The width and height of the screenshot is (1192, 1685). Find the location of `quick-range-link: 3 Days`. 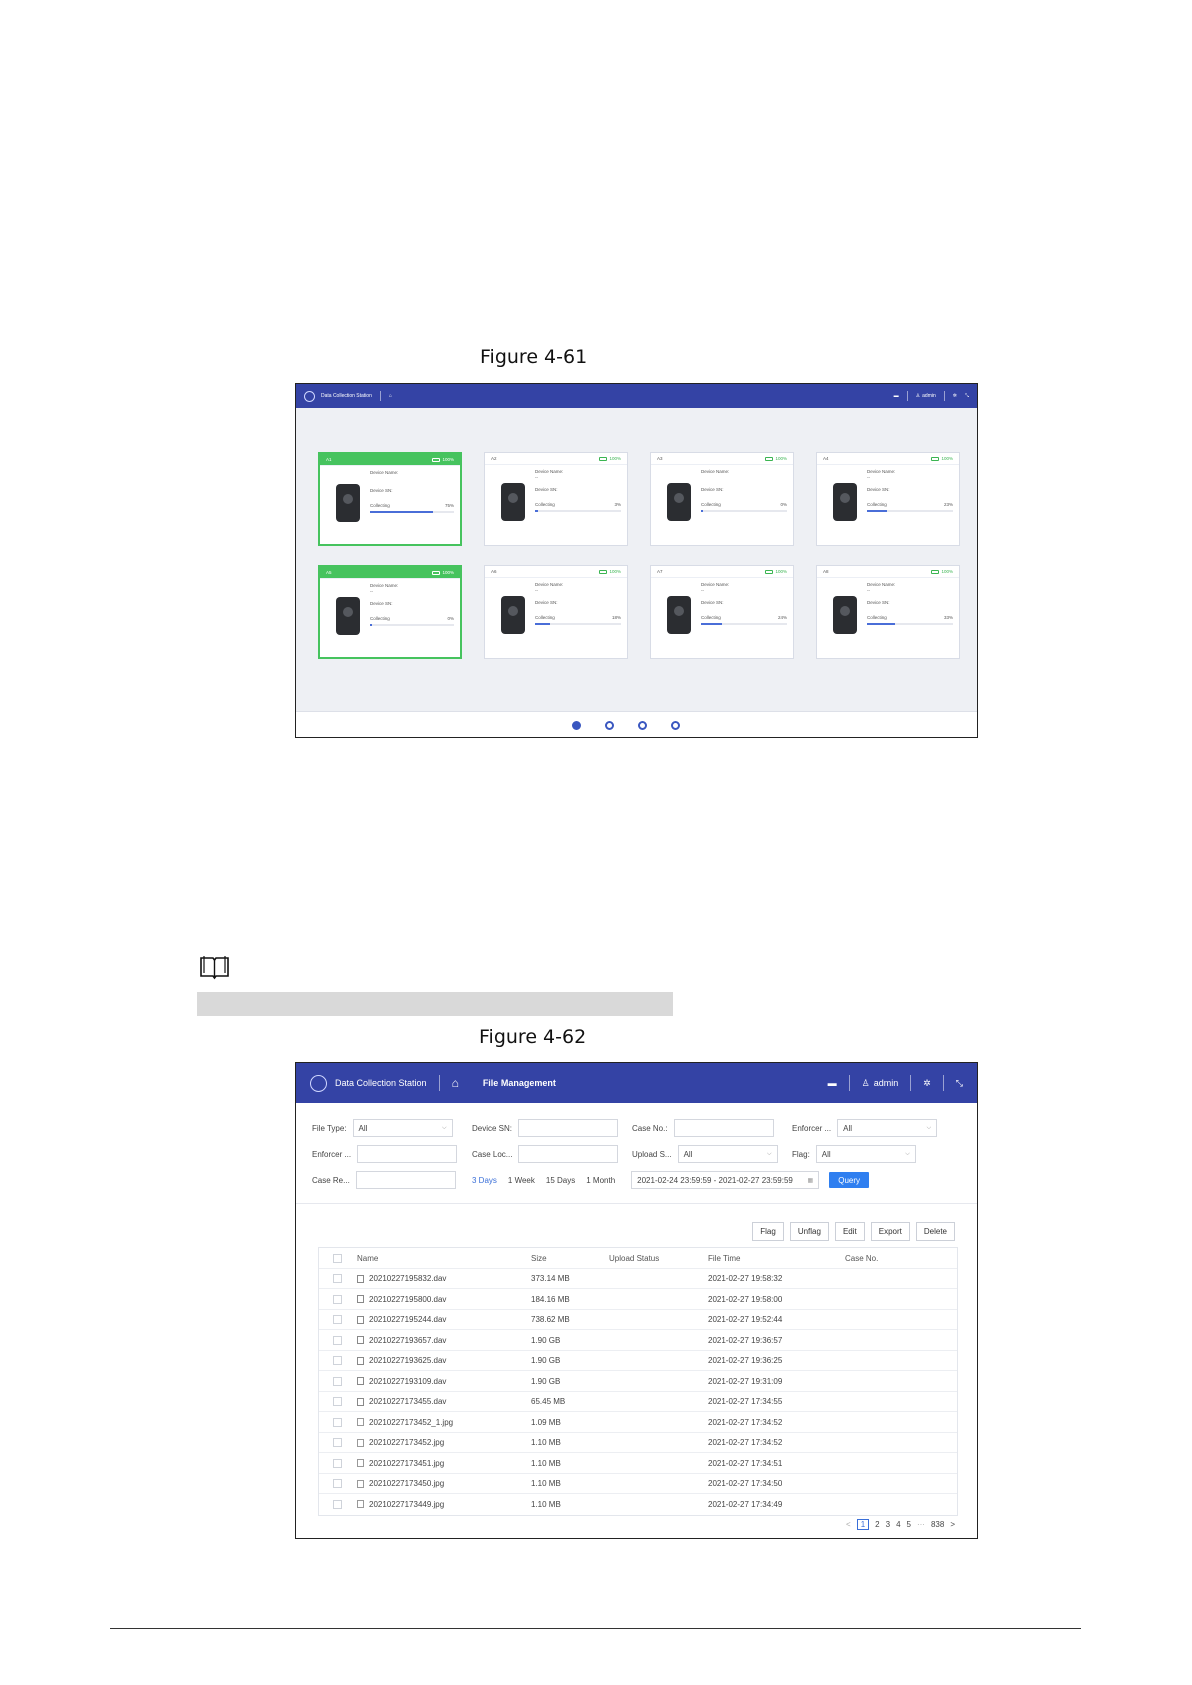

quick-range-link: 3 Days is located at coordinates (484, 1180).